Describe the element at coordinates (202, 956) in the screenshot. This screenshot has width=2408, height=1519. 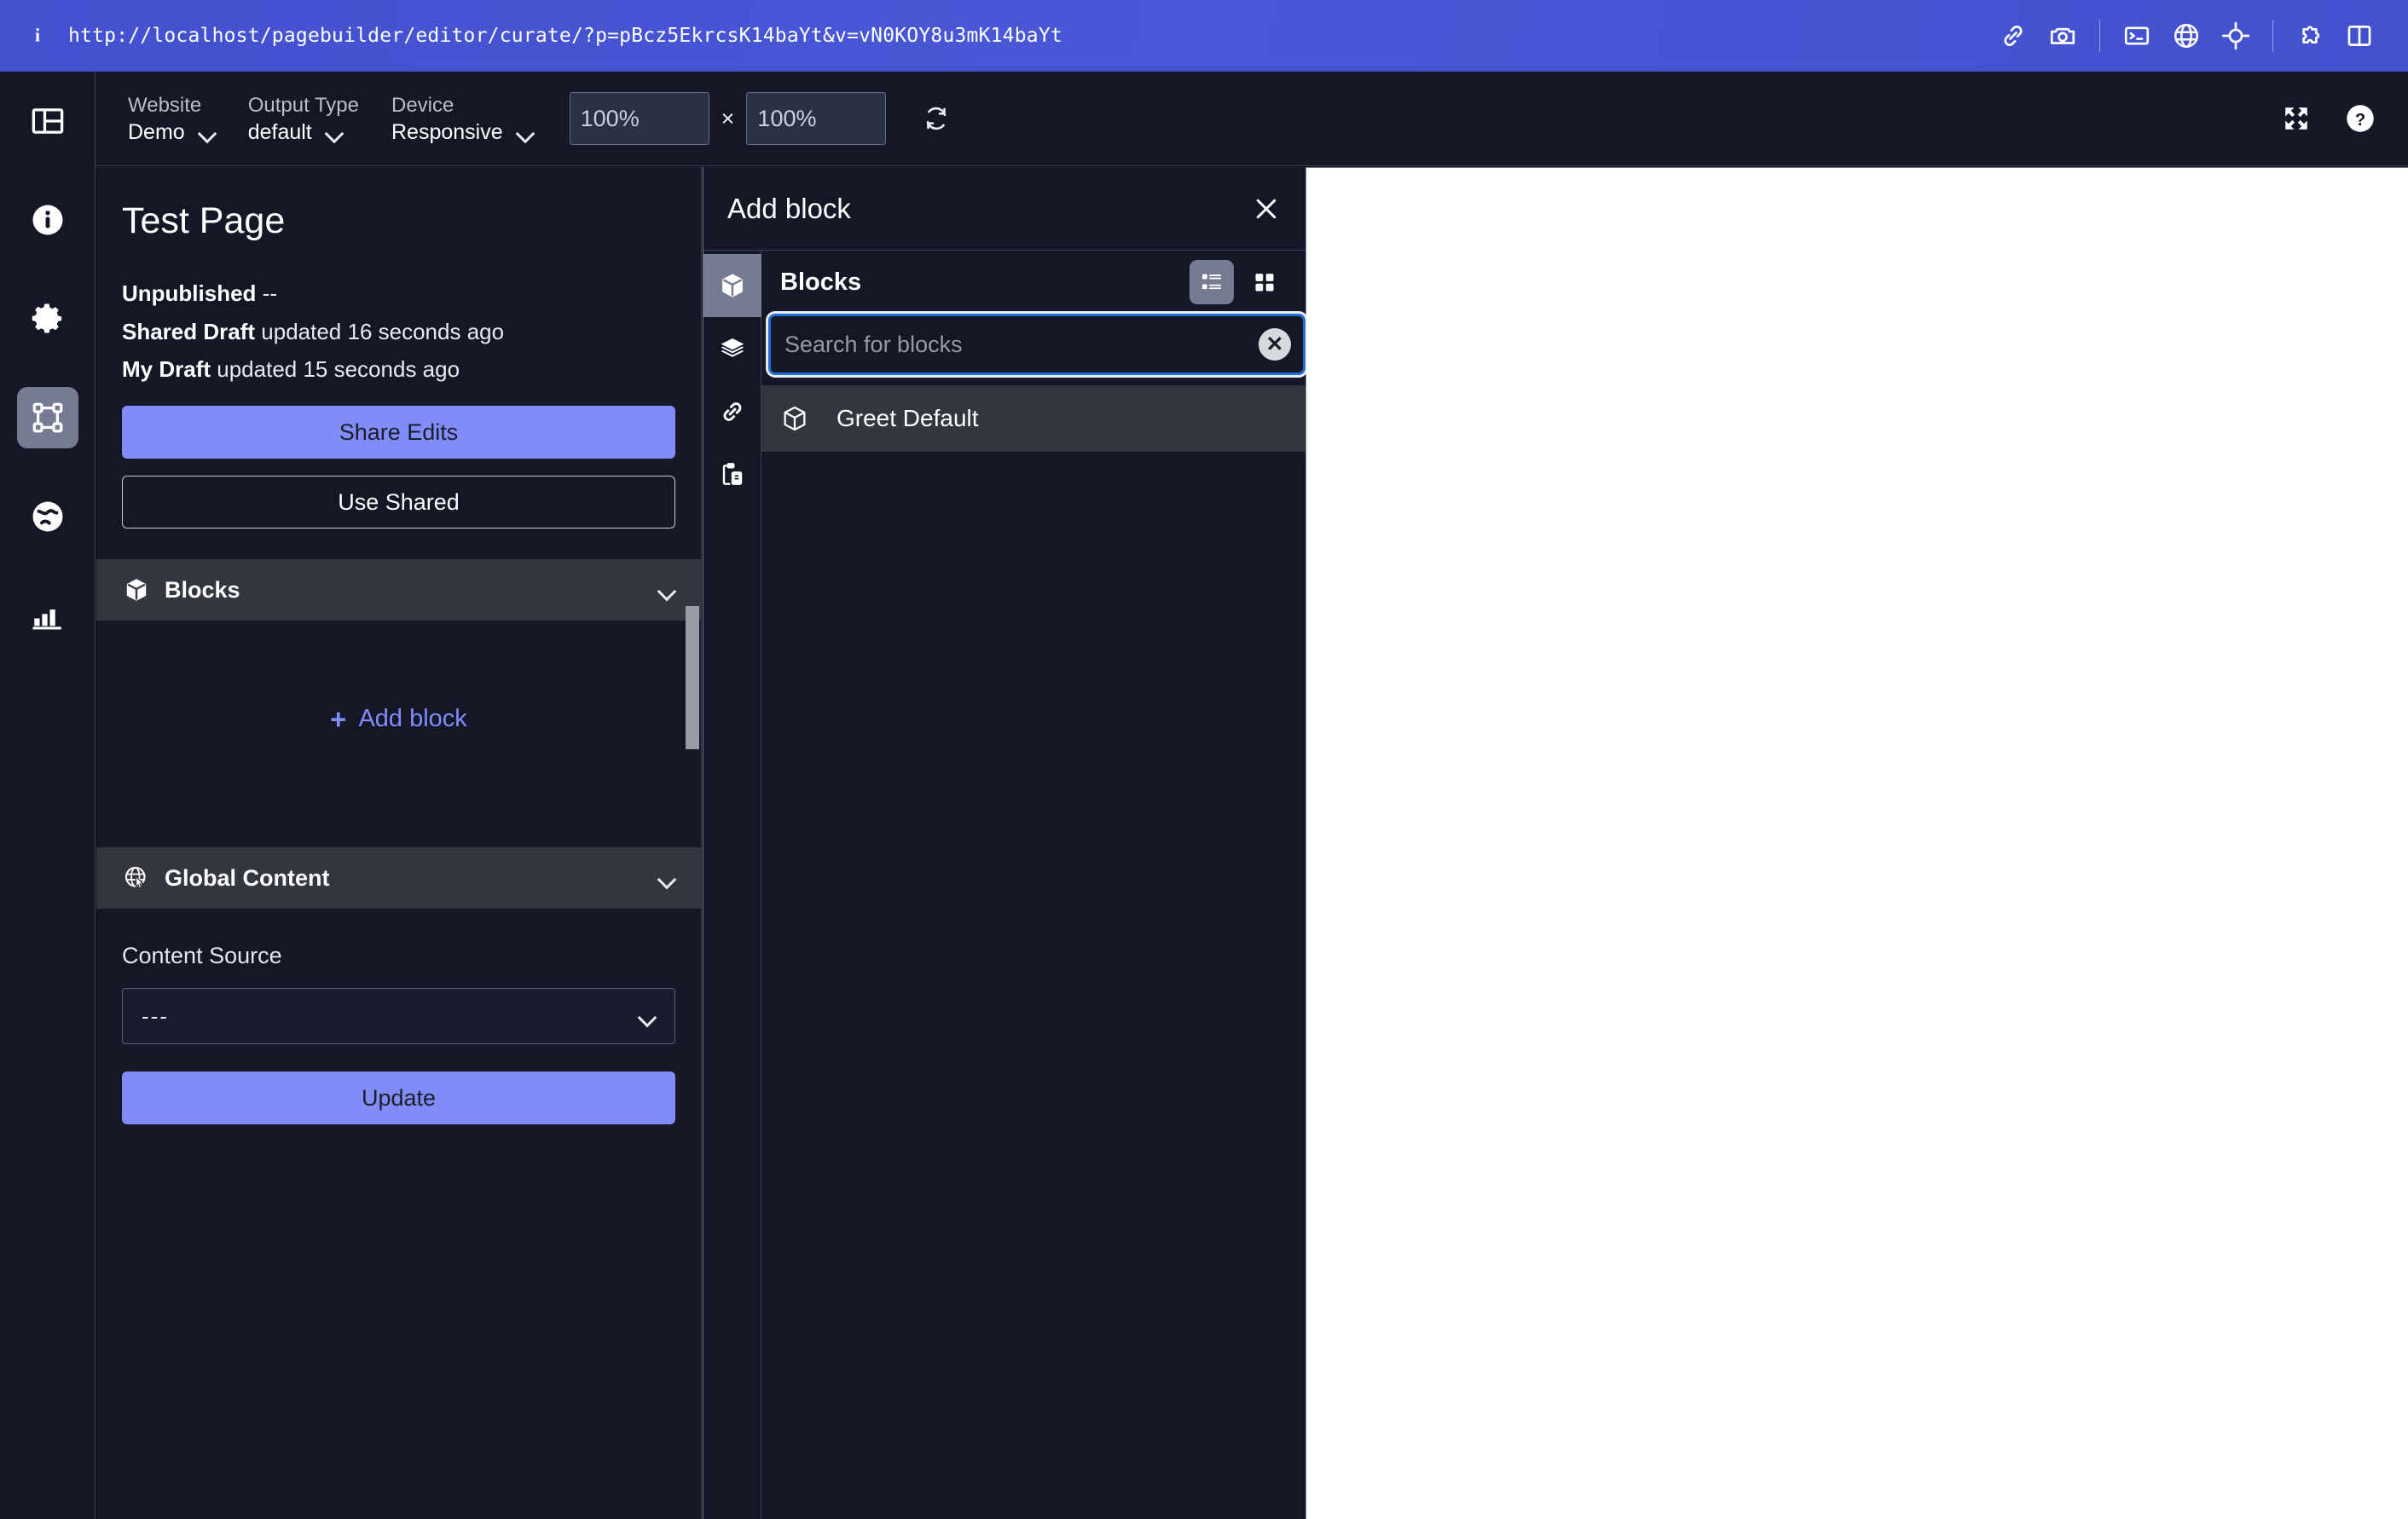
I see `content-source-label: Content Source` at that location.